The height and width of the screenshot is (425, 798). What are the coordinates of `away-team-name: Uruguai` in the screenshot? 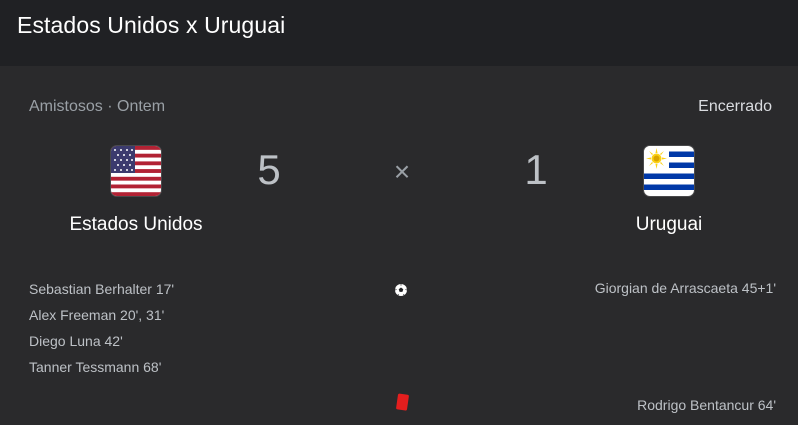 It's located at (669, 225).